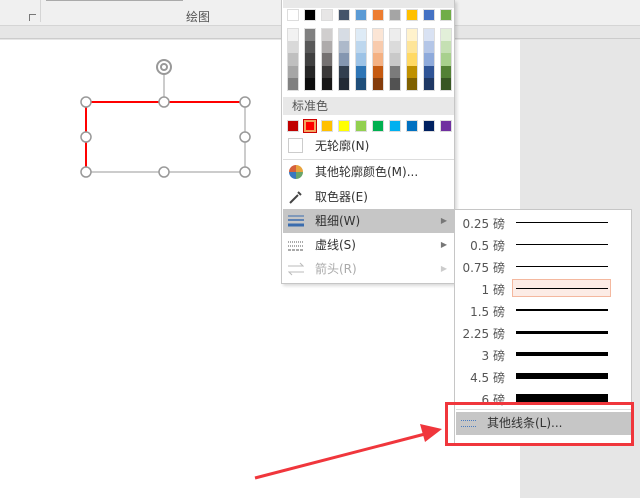 The width and height of the screenshot is (640, 498). What do you see at coordinates (368, 106) in the screenshot?
I see `standard-colors-header: 标准色` at bounding box center [368, 106].